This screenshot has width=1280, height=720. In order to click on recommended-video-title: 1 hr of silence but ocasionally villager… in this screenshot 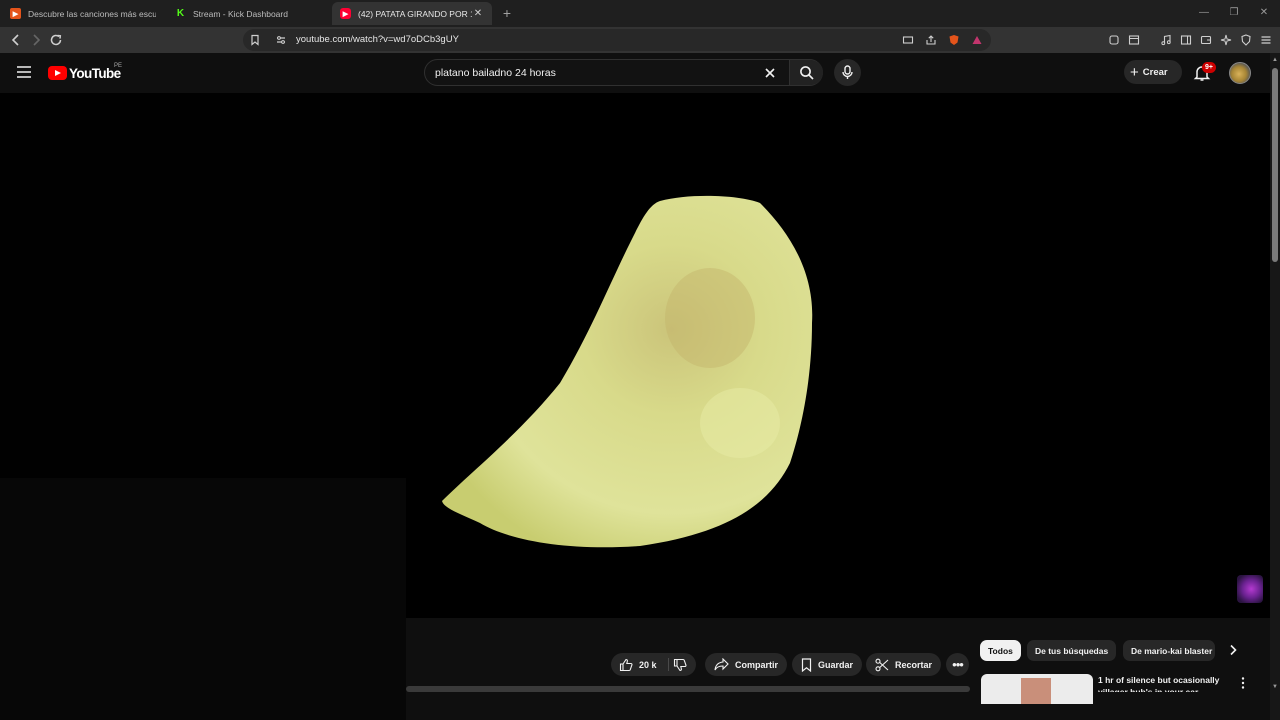, I will do `click(1163, 683)`.